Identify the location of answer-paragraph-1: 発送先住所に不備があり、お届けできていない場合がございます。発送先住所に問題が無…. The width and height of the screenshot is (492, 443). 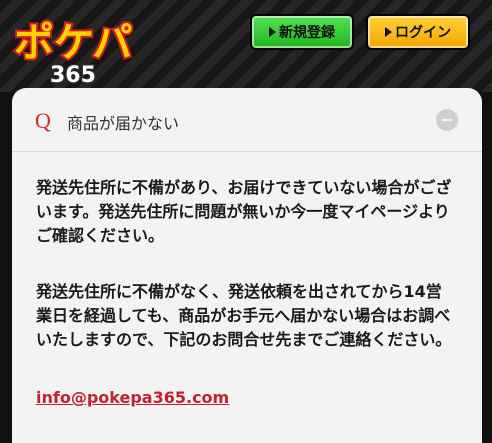
(244, 211).